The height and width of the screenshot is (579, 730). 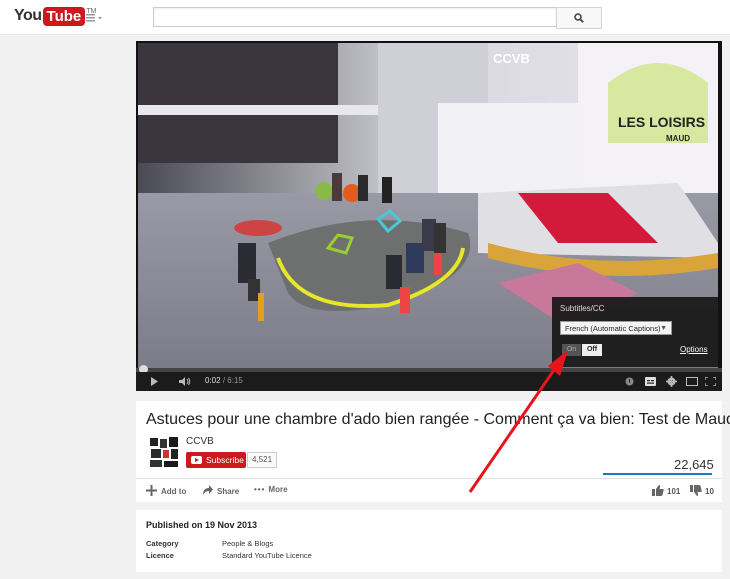 I want to click on dislike-count: 10, so click(x=709, y=491).